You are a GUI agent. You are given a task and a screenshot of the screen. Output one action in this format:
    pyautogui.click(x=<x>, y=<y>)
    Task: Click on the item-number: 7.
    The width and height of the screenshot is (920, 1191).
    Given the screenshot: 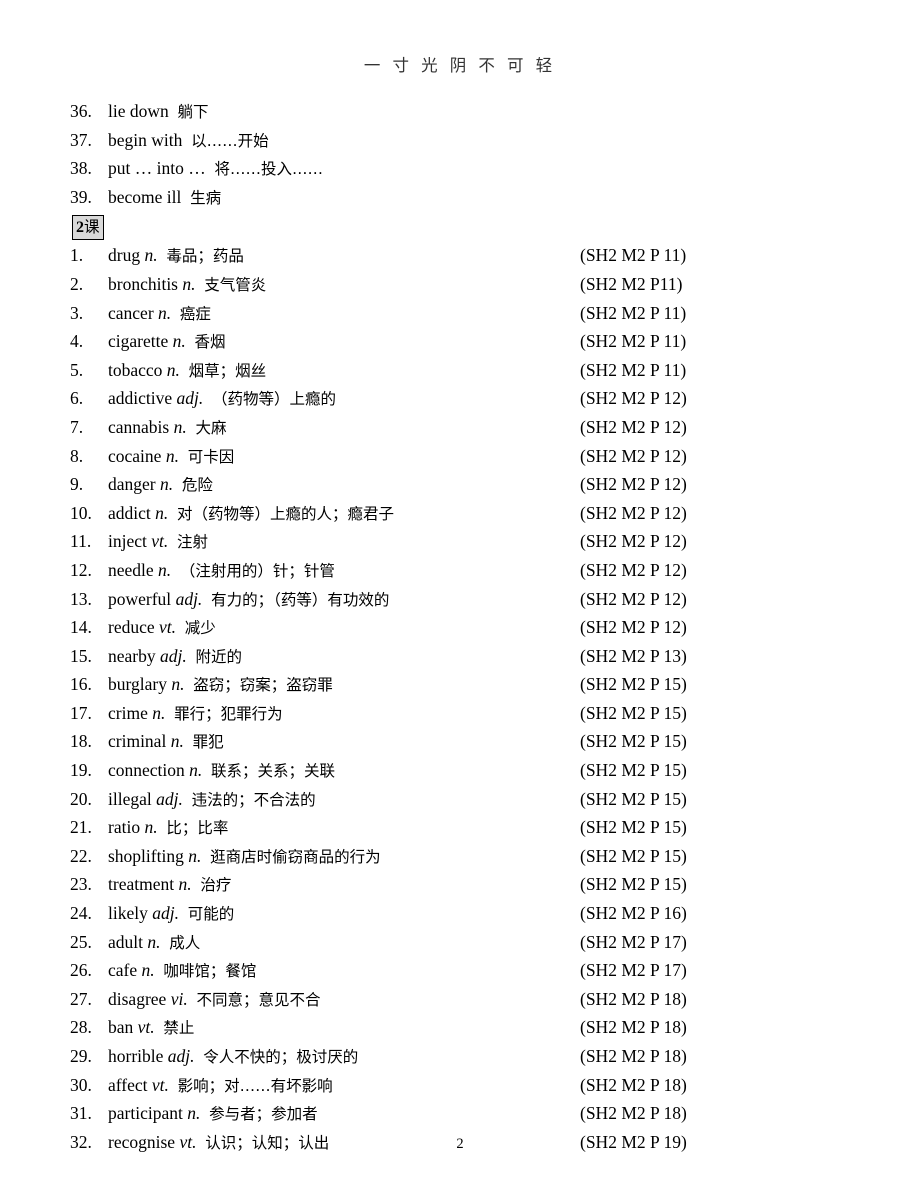 What is the action you would take?
    pyautogui.click(x=77, y=426)
    